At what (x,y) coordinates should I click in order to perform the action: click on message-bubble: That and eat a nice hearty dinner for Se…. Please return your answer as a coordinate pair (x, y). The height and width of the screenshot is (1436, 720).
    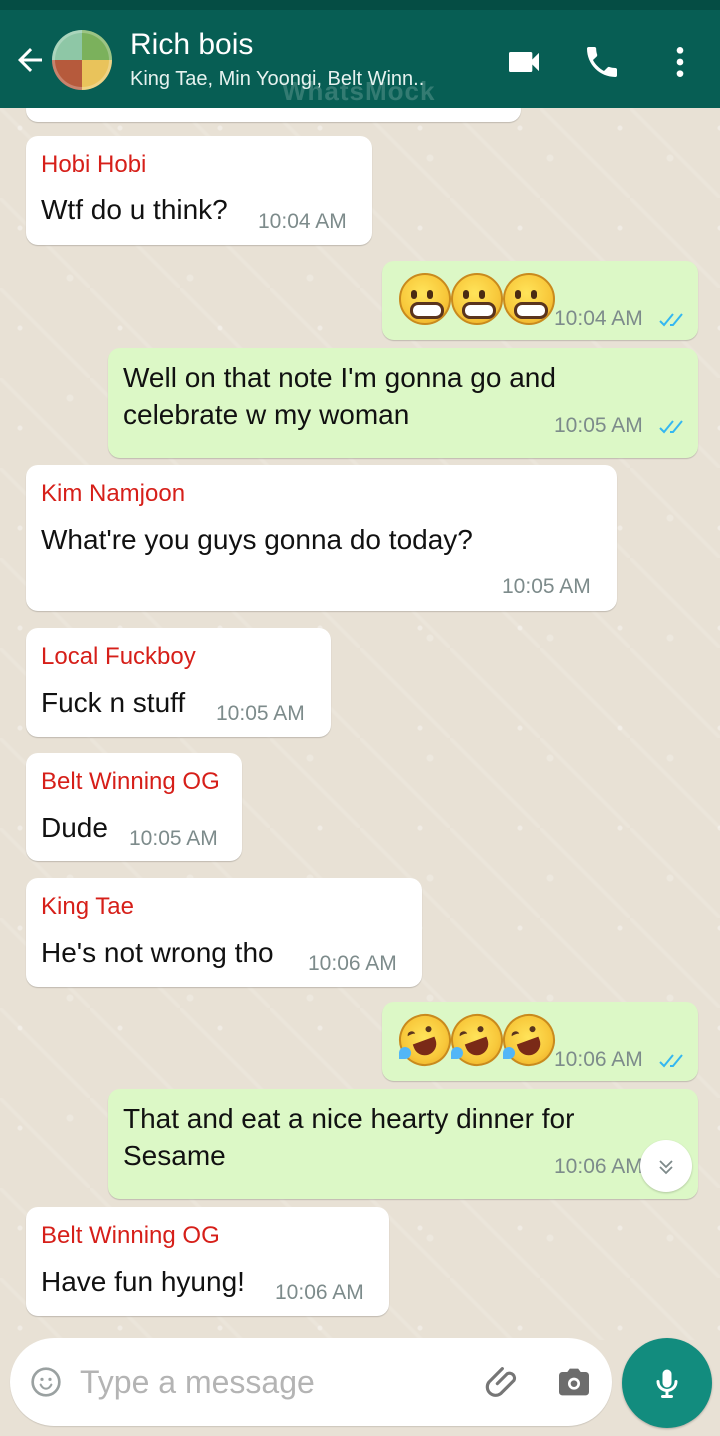
    Looking at the image, I should click on (403, 1144).